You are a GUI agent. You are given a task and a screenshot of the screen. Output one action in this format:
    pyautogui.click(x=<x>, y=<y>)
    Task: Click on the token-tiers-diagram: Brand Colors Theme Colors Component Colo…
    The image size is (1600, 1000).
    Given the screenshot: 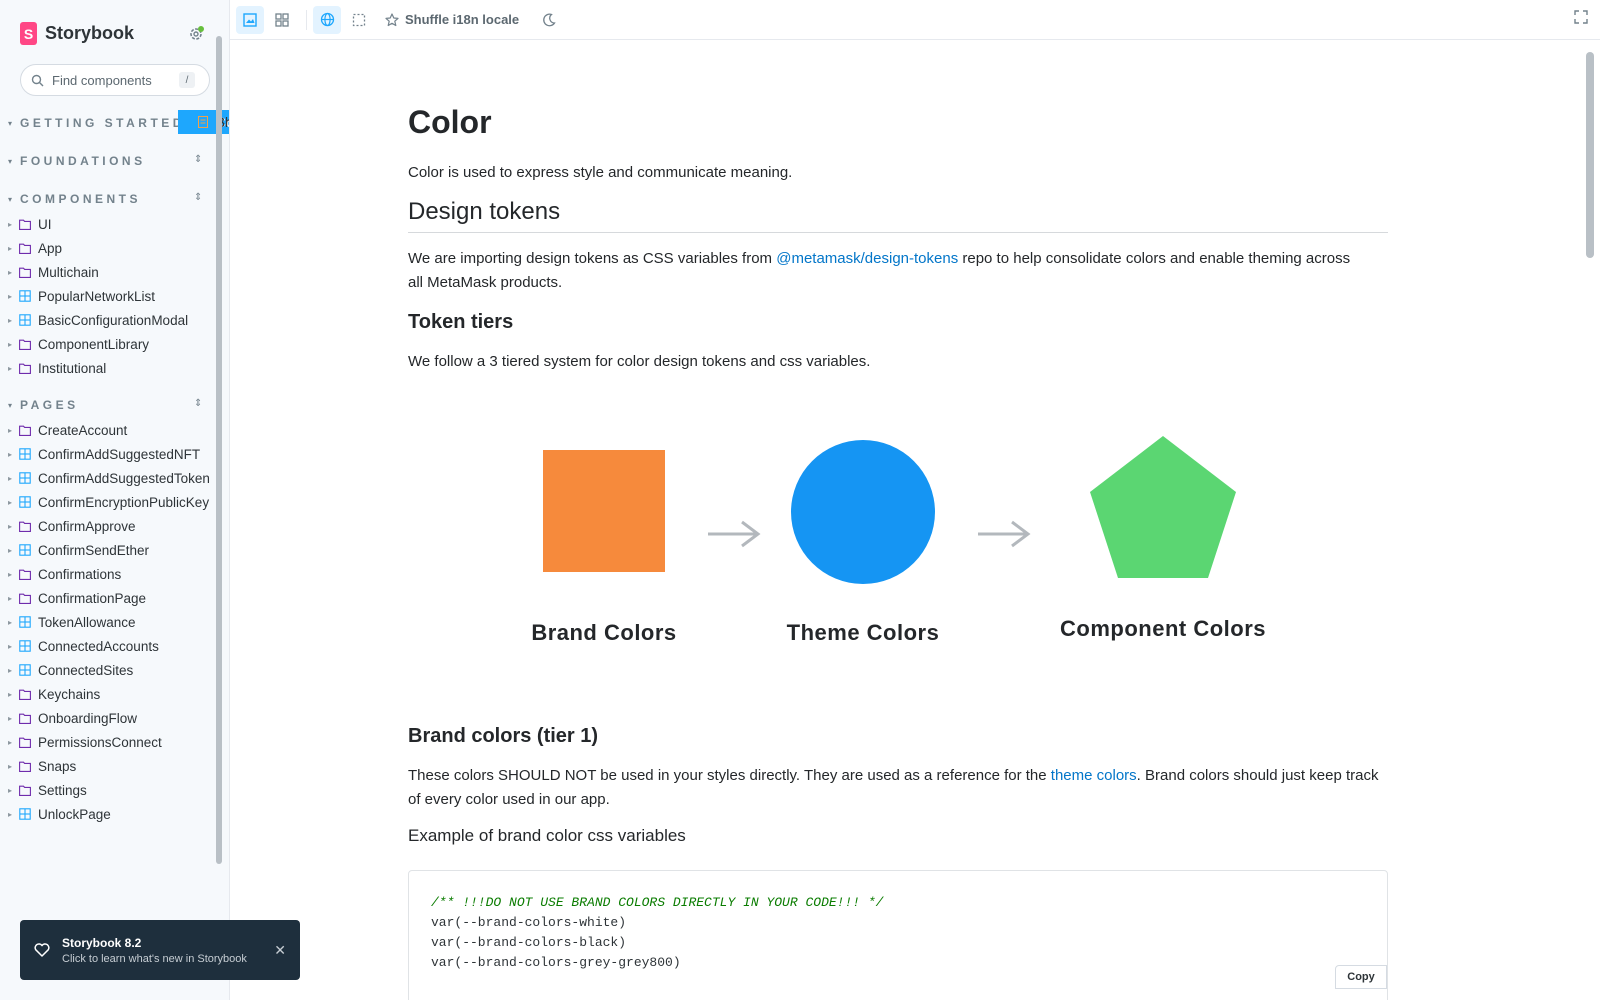 What is the action you would take?
    pyautogui.click(x=898, y=535)
    